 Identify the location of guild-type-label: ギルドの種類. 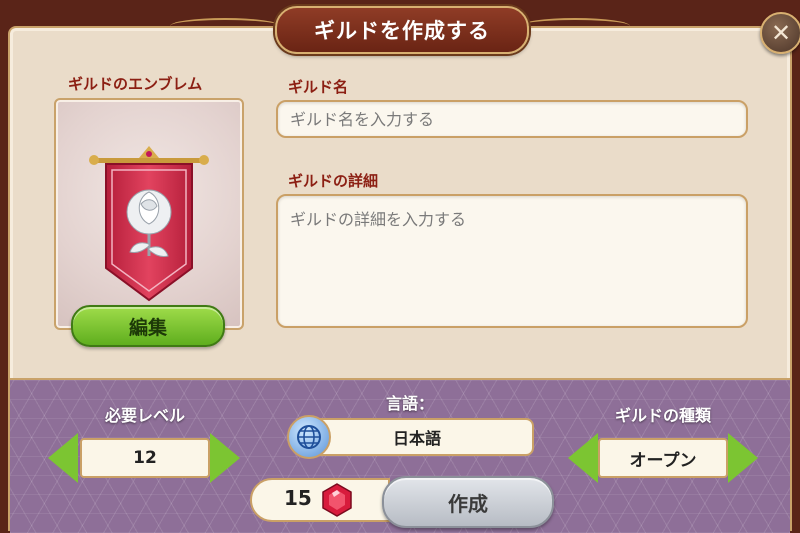
(662, 415).